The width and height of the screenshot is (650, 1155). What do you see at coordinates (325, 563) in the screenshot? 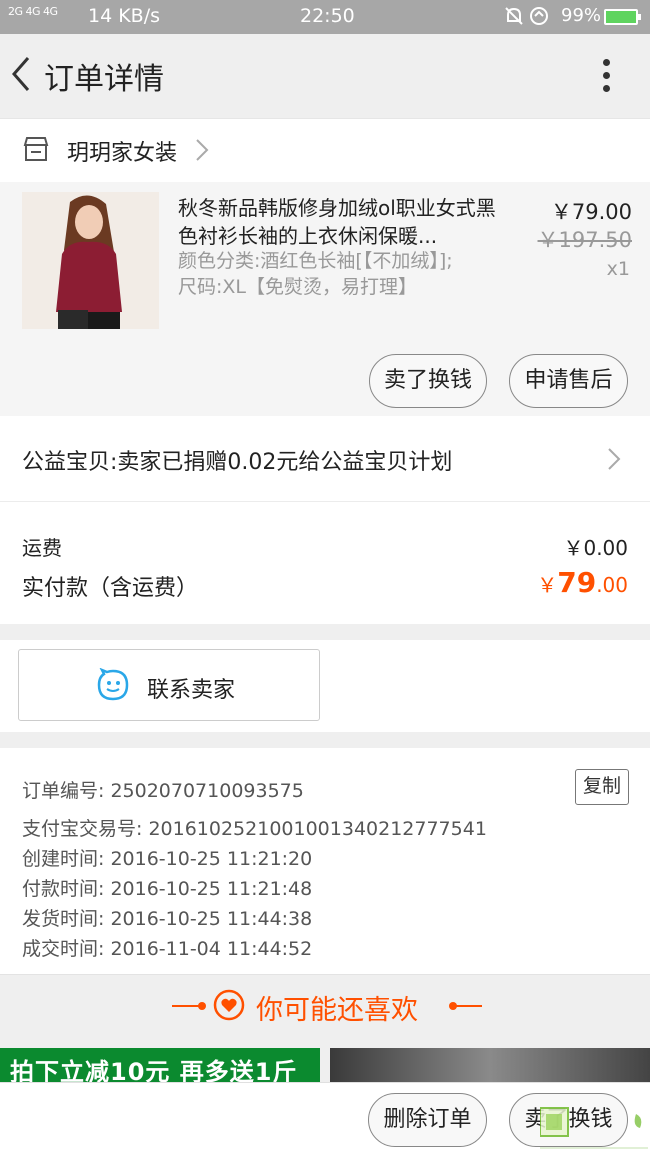
I see `fees-section: 运费 ￥0.00 实付款（含运费） ￥79.00` at bounding box center [325, 563].